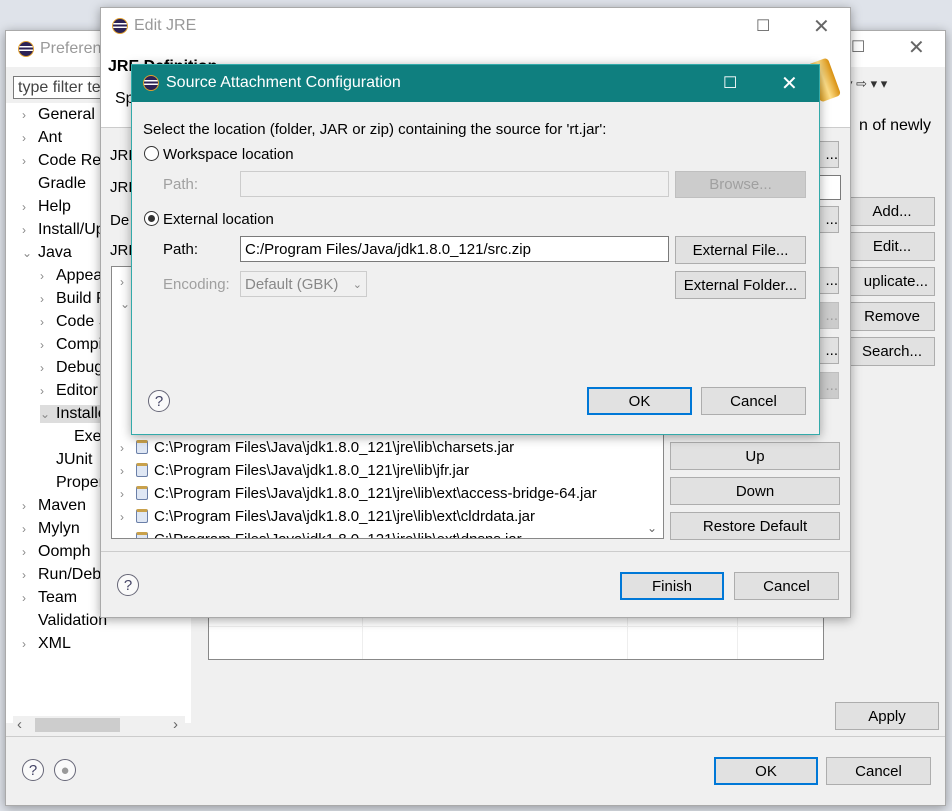 The image size is (952, 811). What do you see at coordinates (887, 716) in the screenshot?
I see `apply-button: Apply` at bounding box center [887, 716].